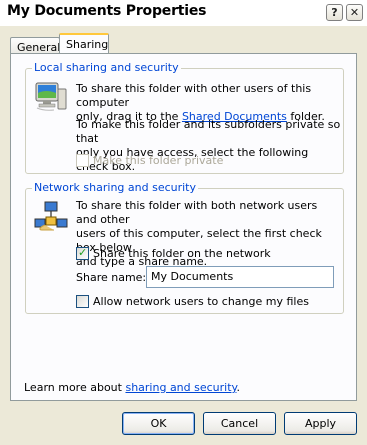 This screenshot has height=445, width=367. I want to click on help-icon: ?, so click(334, 12).